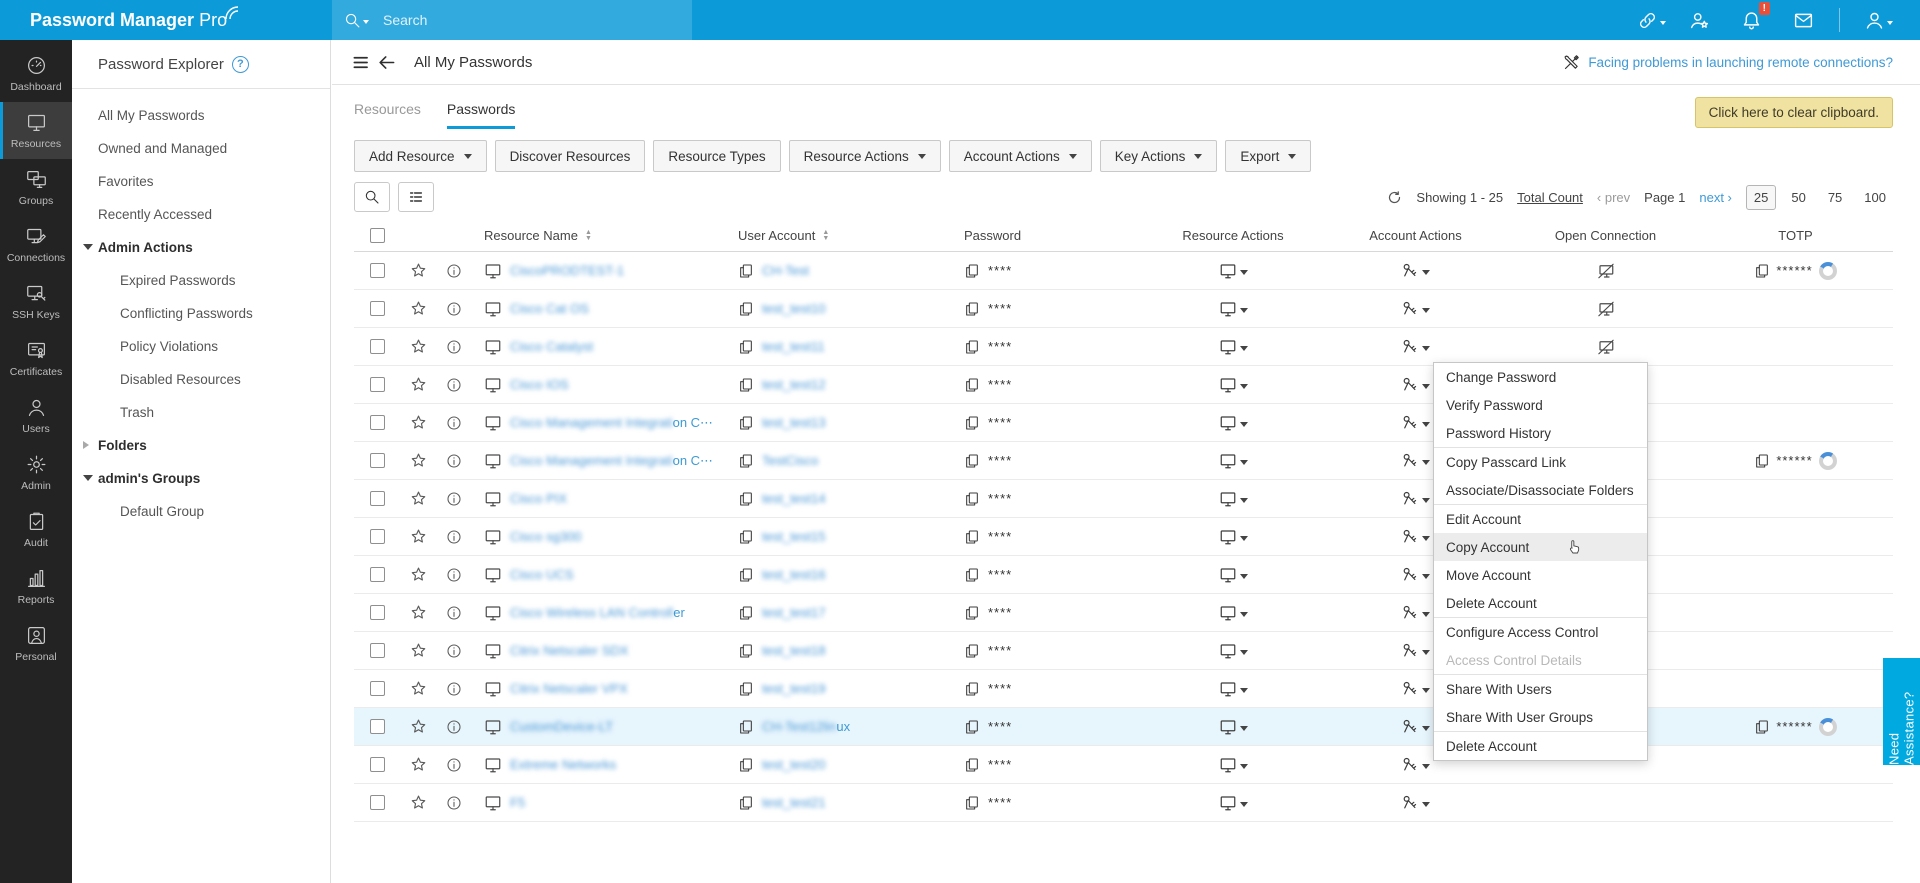 The image size is (1920, 883). What do you see at coordinates (794, 688) in the screenshot?
I see `user-account-link: test_test19` at bounding box center [794, 688].